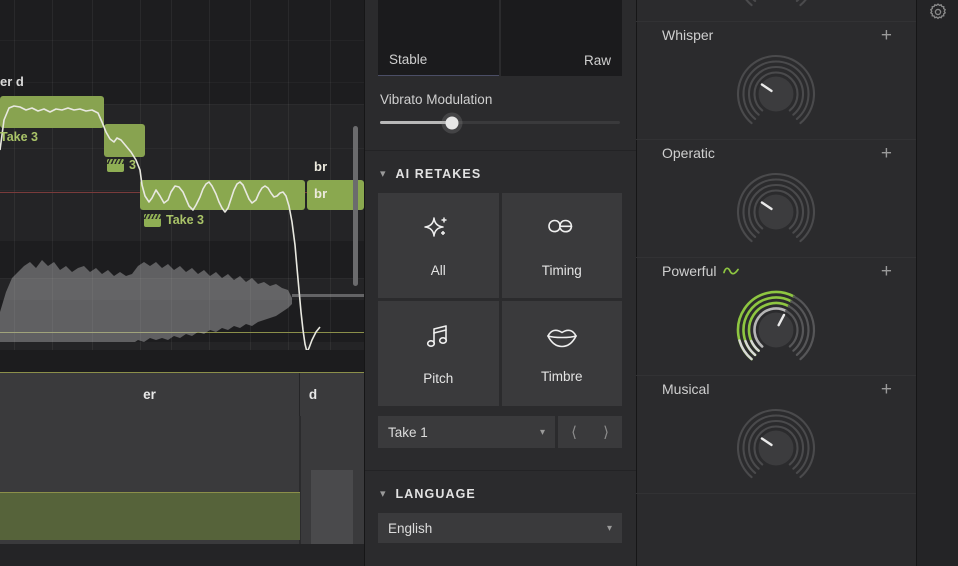  I want to click on style-knob-label: Musical, so click(685, 389).